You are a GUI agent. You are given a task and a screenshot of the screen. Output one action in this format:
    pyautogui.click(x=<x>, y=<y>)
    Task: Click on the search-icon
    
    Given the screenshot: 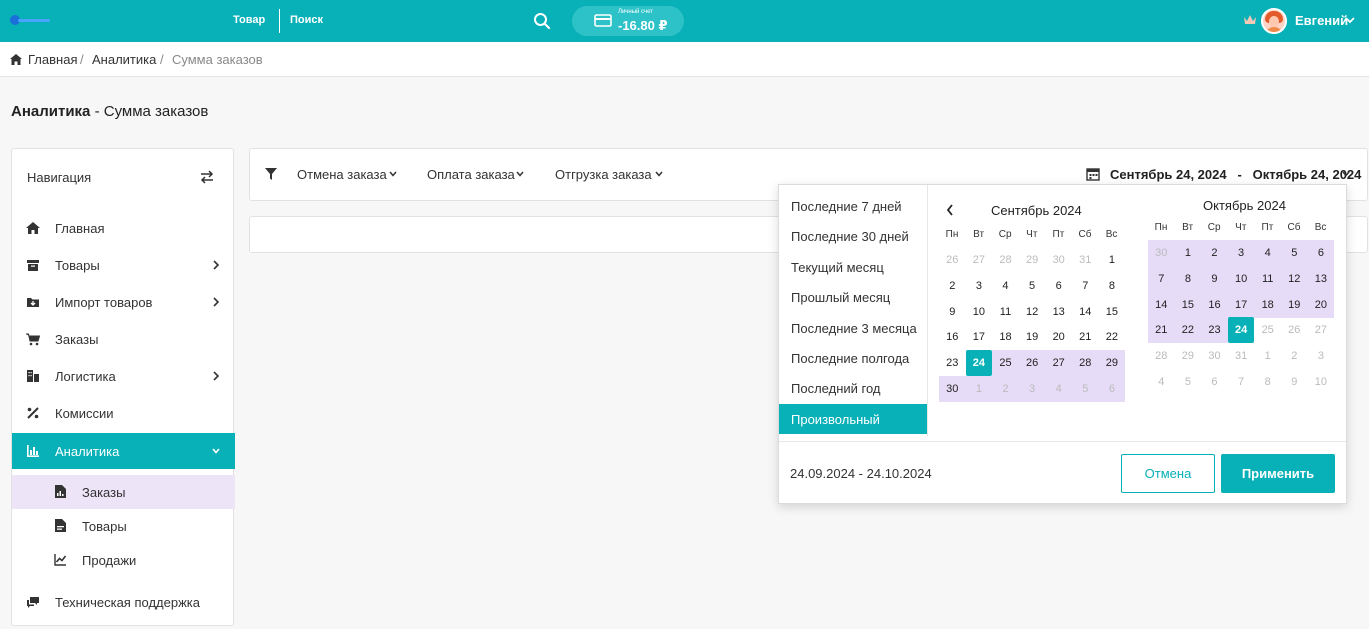 What is the action you would take?
    pyautogui.click(x=542, y=21)
    